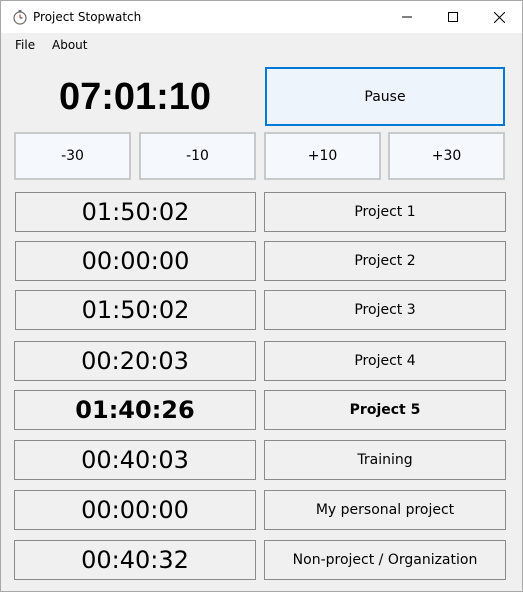  What do you see at coordinates (135, 460) in the screenshot?
I see `training-time: 00:40:03` at bounding box center [135, 460].